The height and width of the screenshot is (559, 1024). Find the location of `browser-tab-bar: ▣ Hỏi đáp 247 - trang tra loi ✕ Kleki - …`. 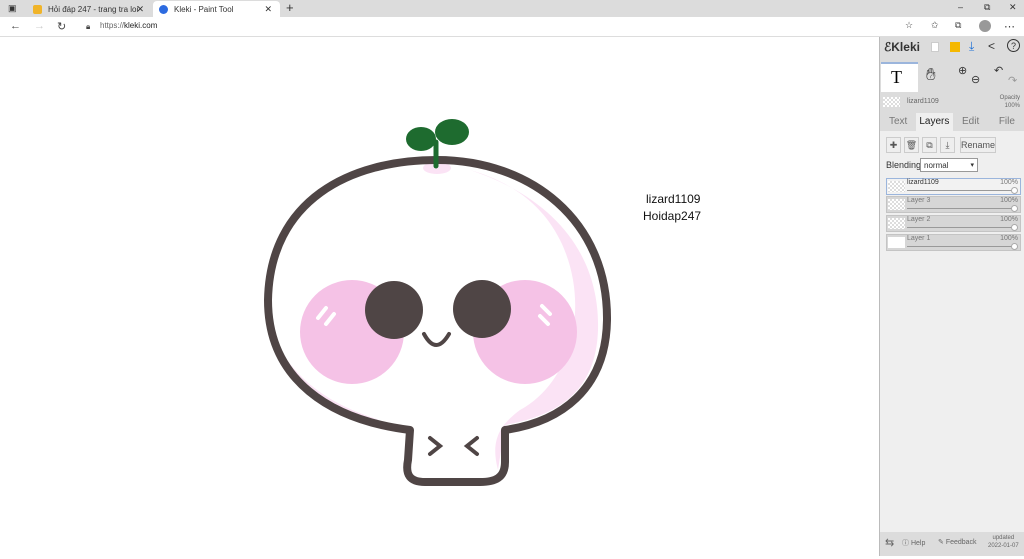

browser-tab-bar: ▣ Hỏi đáp 247 - trang tra loi ✕ Kleki - … is located at coordinates (512, 8).